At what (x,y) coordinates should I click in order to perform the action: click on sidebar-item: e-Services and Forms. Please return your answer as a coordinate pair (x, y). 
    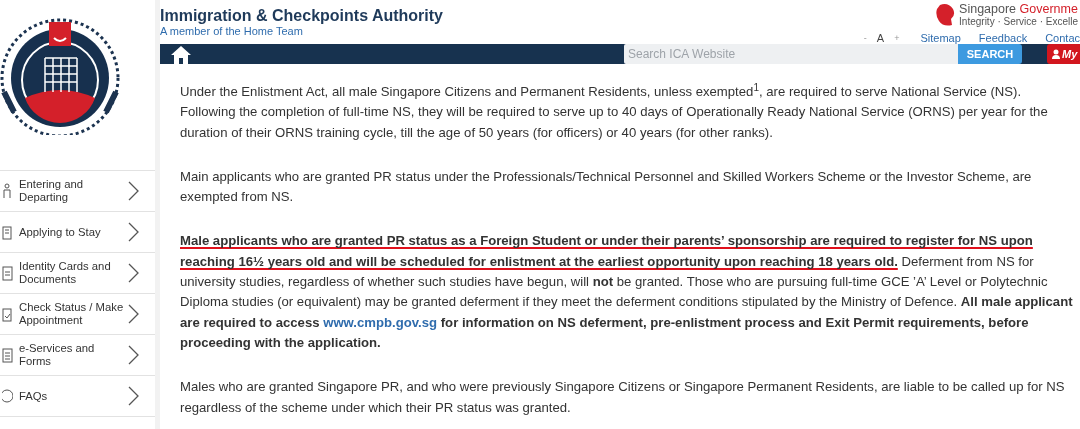
    Looking at the image, I should click on (77, 355).